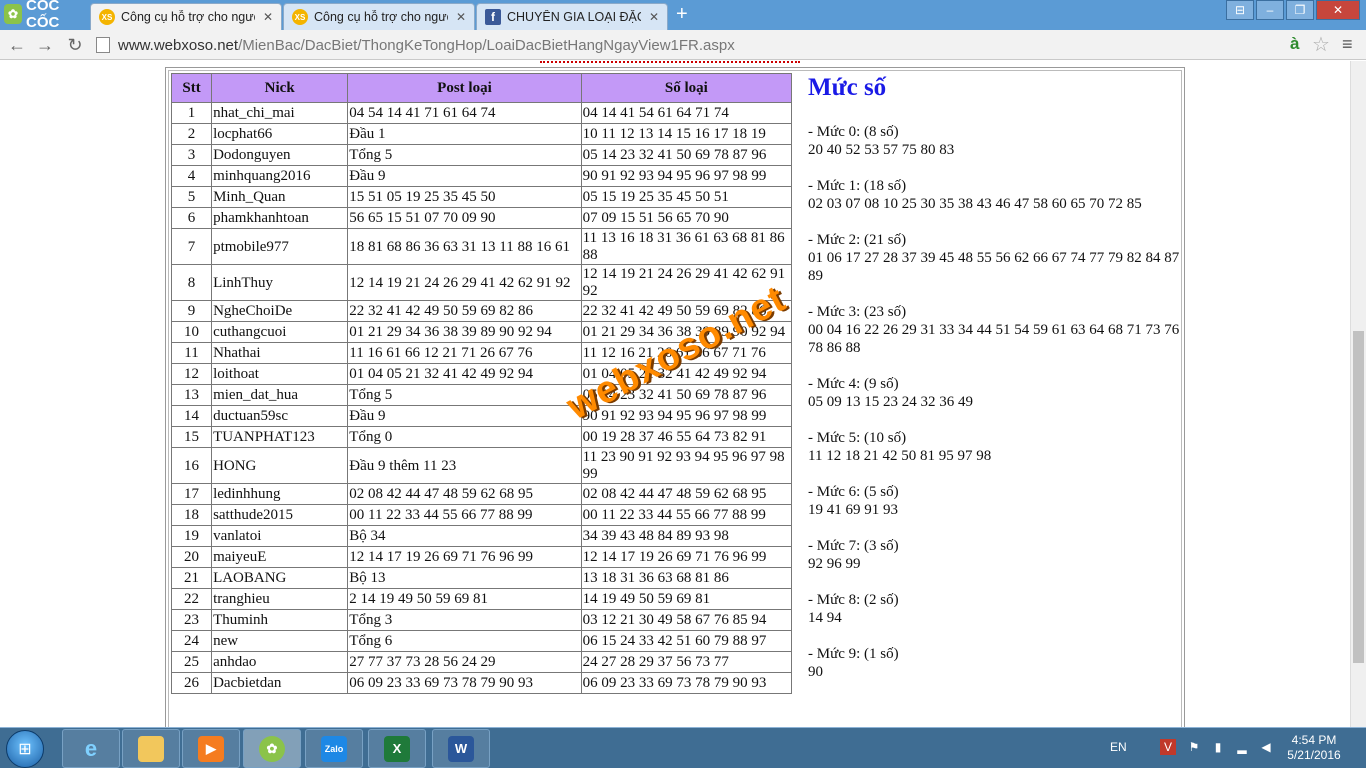 The image size is (1366, 768). Describe the element at coordinates (1270, 10) in the screenshot. I see `minimize-icon: –` at that location.